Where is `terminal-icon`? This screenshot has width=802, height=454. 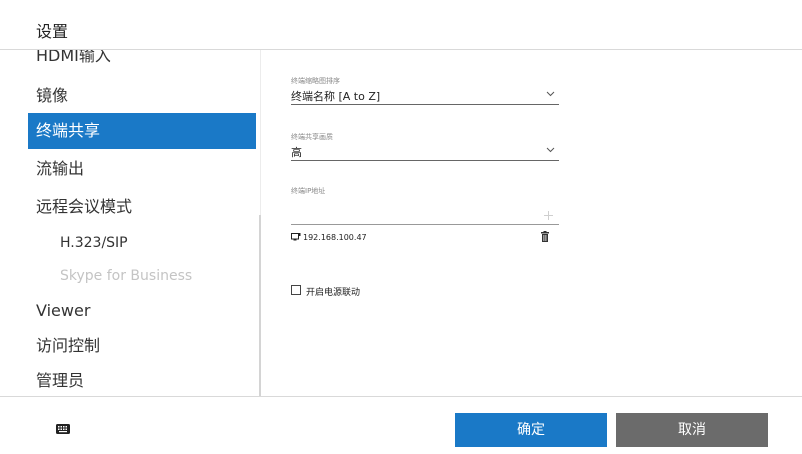
terminal-icon is located at coordinates (296, 238).